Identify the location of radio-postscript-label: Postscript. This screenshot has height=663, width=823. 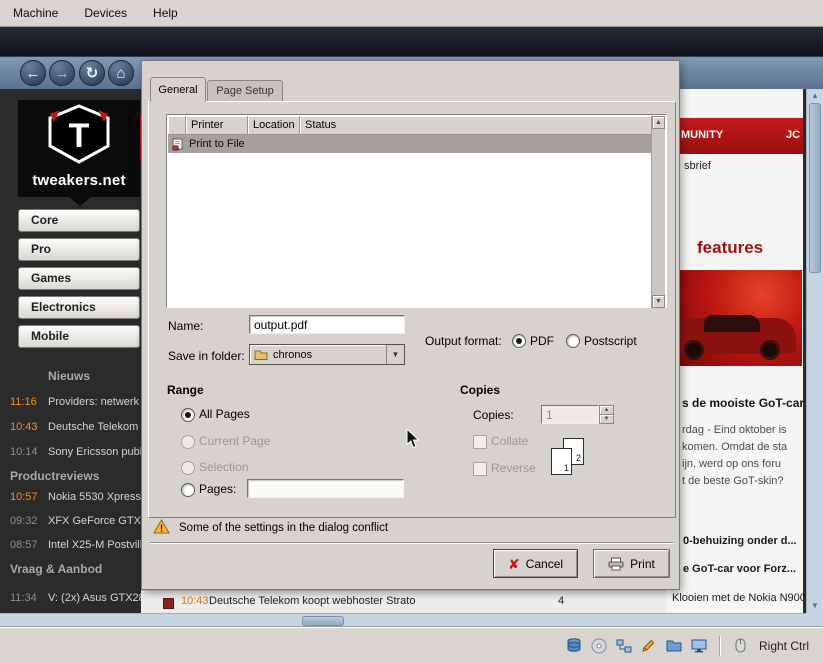
(610, 341).